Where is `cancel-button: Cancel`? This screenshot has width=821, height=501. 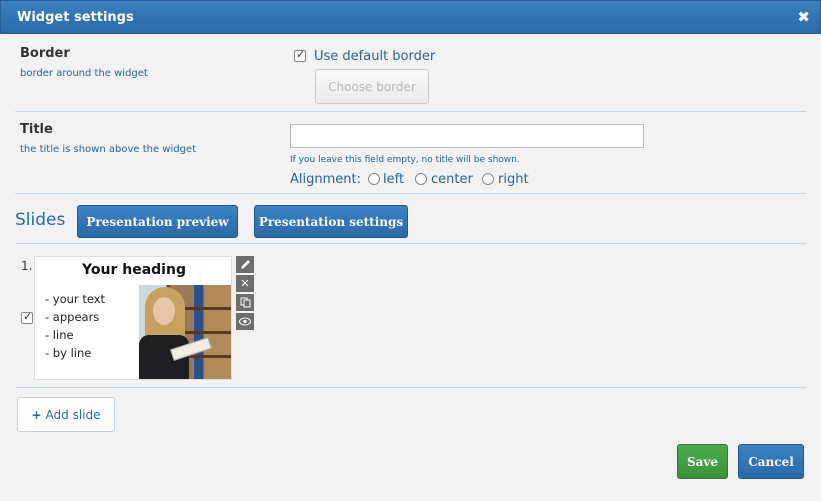
cancel-button: Cancel is located at coordinates (771, 461).